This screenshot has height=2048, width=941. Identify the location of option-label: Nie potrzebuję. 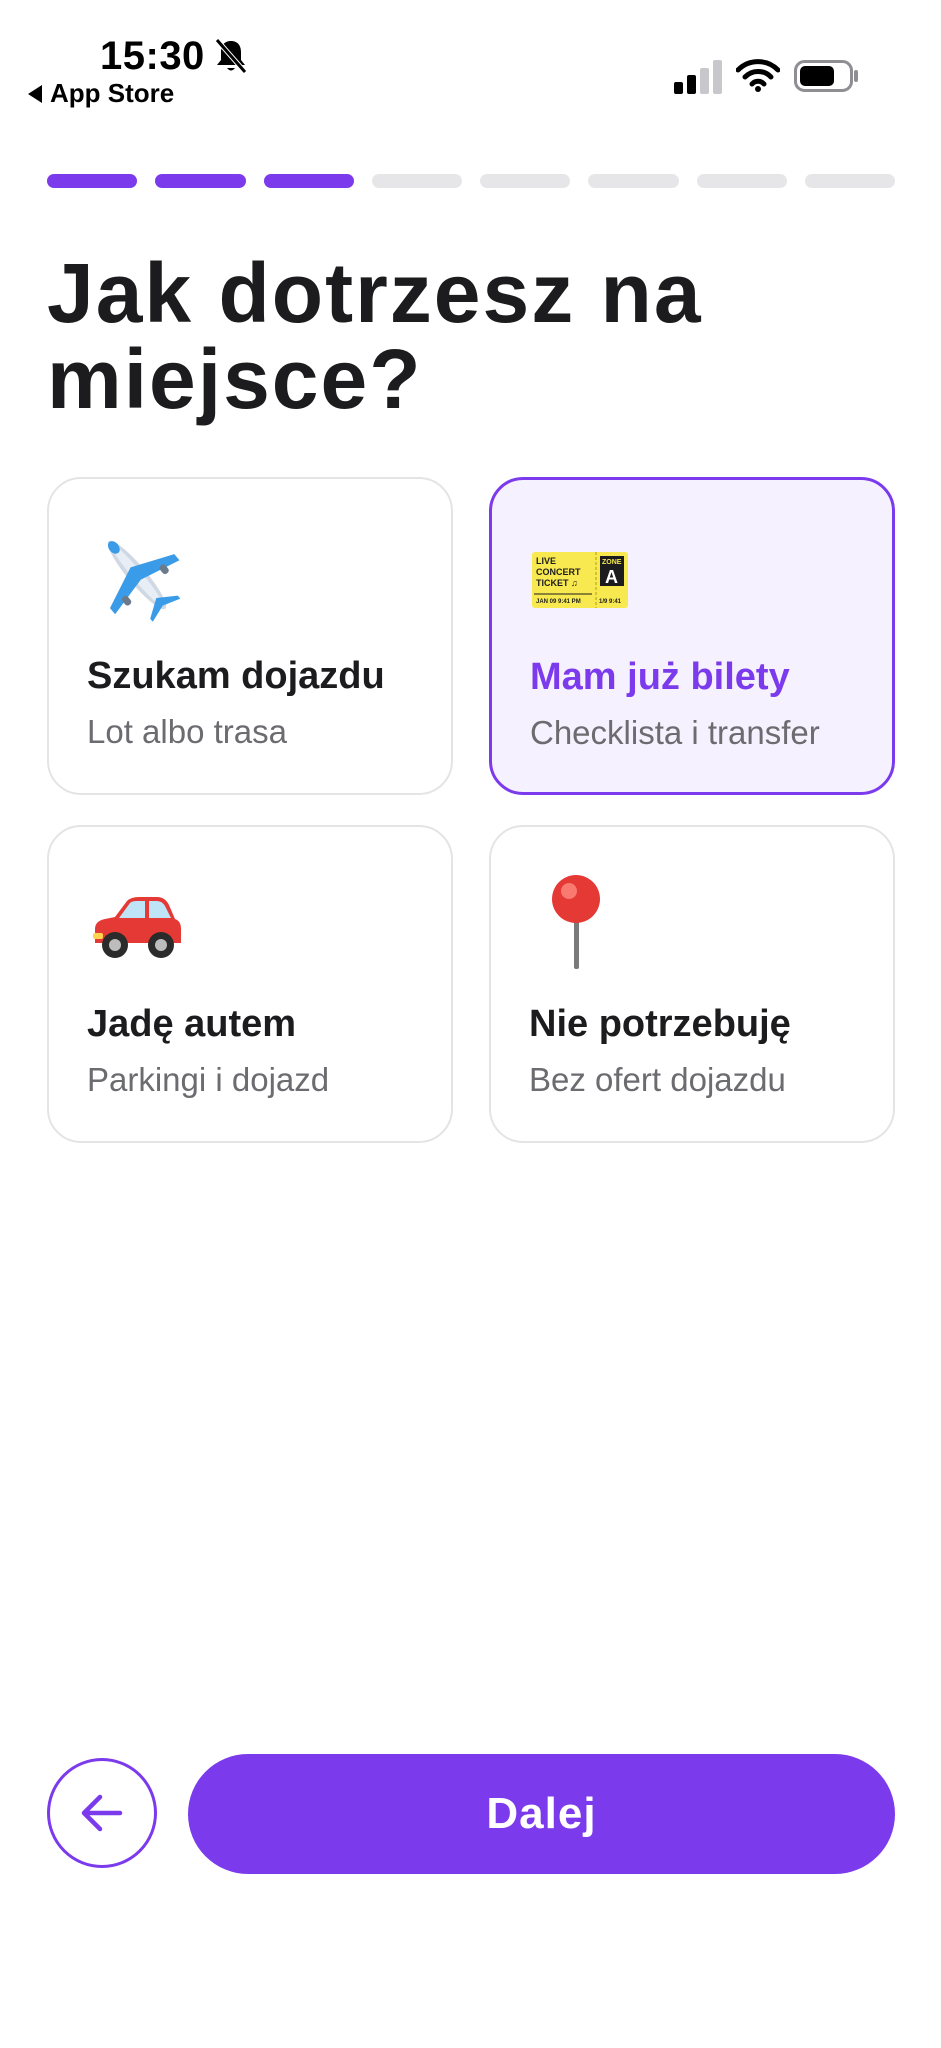
(660, 1024).